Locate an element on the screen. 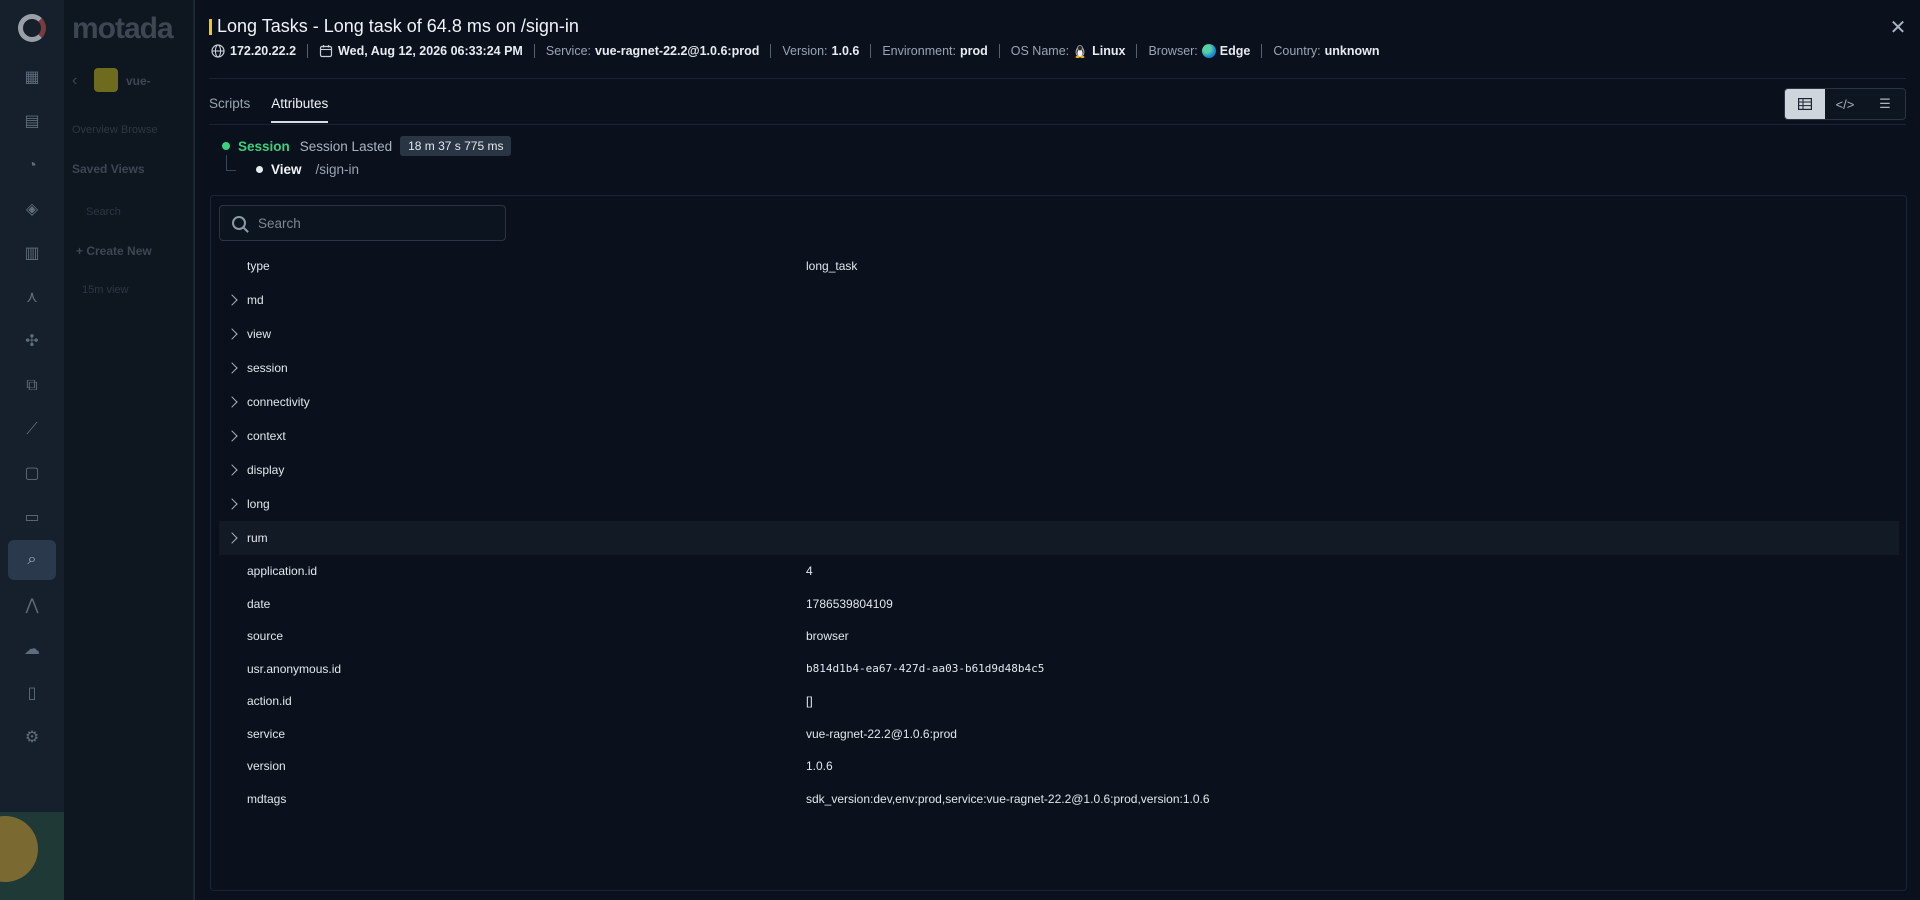 The height and width of the screenshot is (900, 1920). list-view-button: ☰ is located at coordinates (1885, 104).